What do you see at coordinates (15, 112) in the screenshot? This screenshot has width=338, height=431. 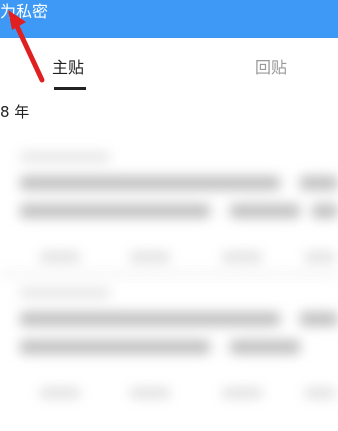 I see `year-group-label: 8 年` at bounding box center [15, 112].